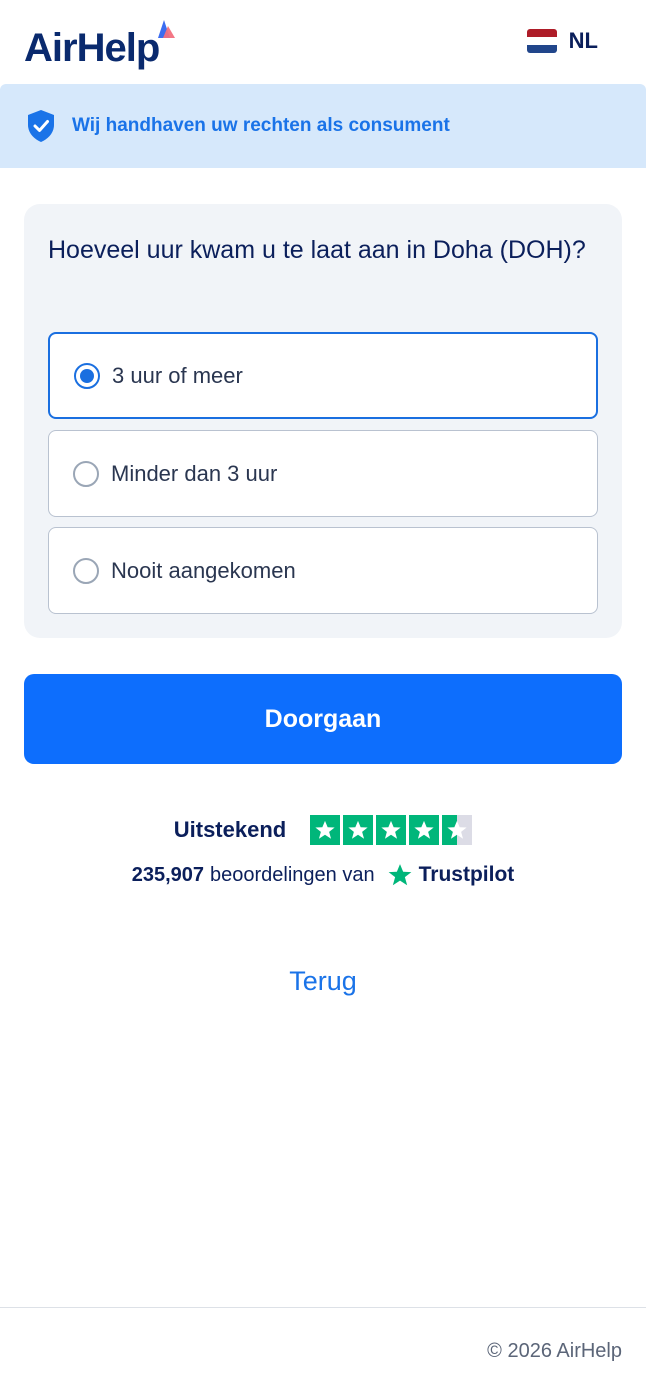  I want to click on option-label: Minder dan 3 uur, so click(194, 473).